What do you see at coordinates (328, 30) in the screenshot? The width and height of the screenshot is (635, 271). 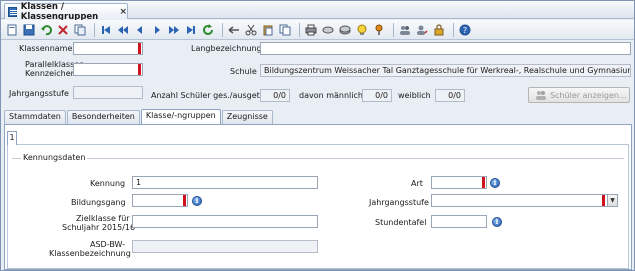 I see `preview-icon` at bounding box center [328, 30].